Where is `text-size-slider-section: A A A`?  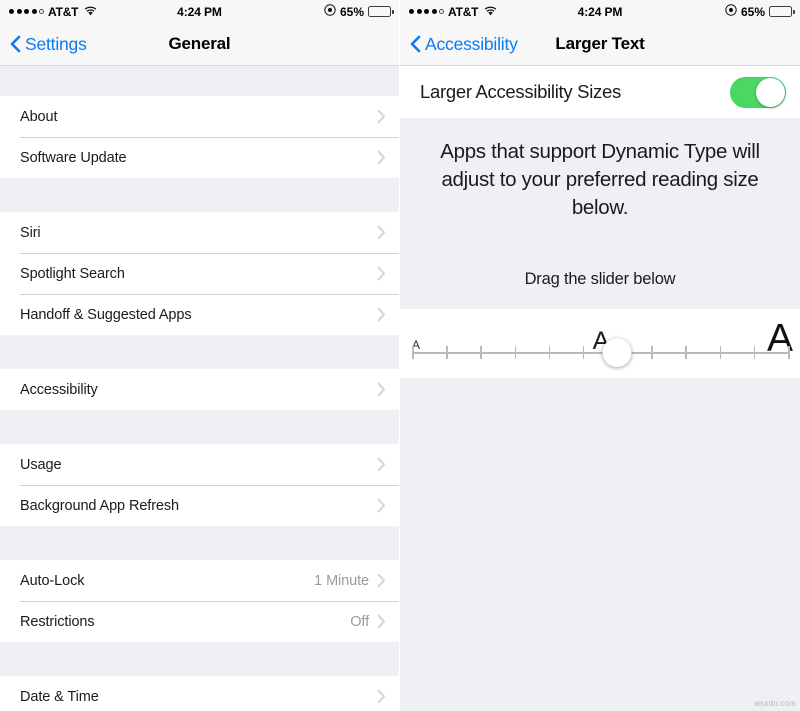
text-size-slider-section: A A A is located at coordinates (600, 343).